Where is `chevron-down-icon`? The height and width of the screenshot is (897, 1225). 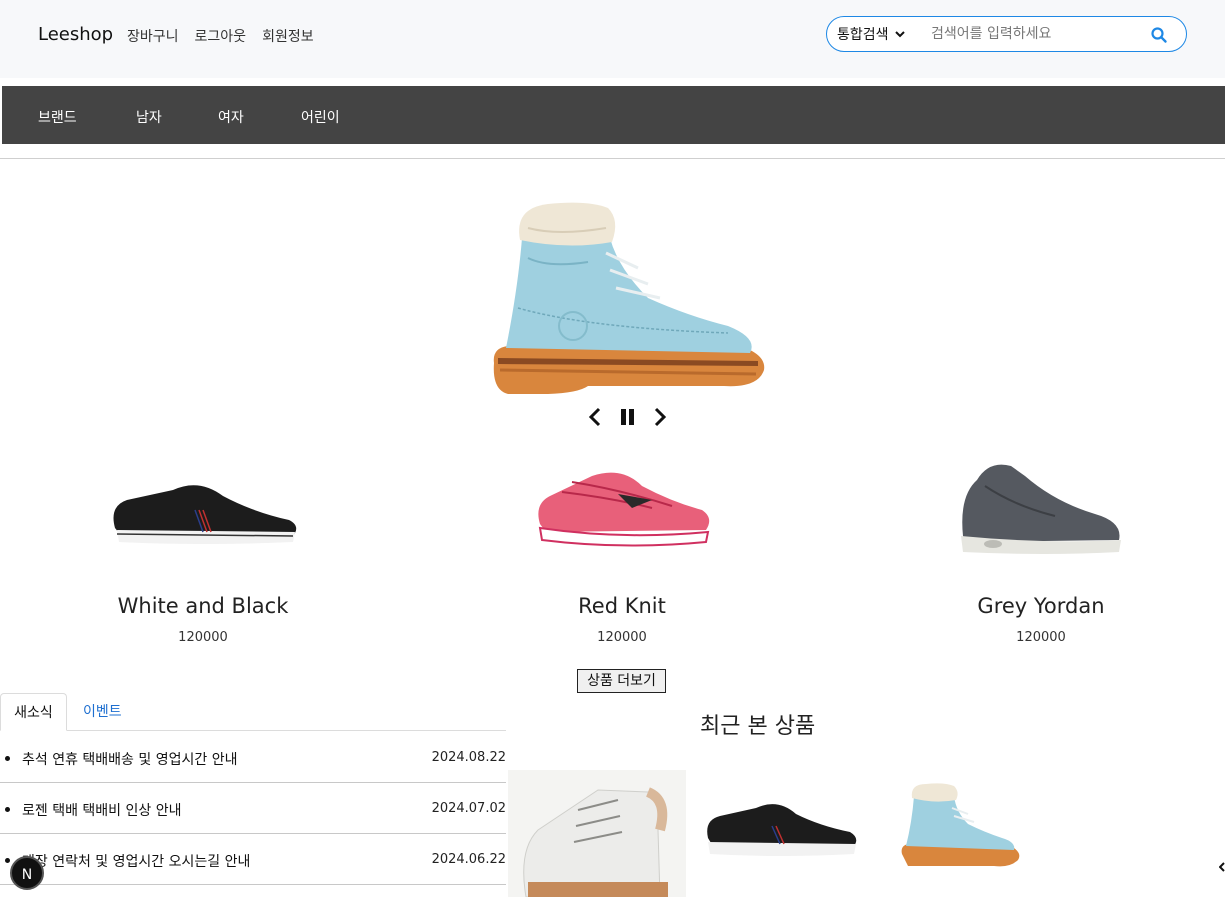 chevron-down-icon is located at coordinates (899, 34).